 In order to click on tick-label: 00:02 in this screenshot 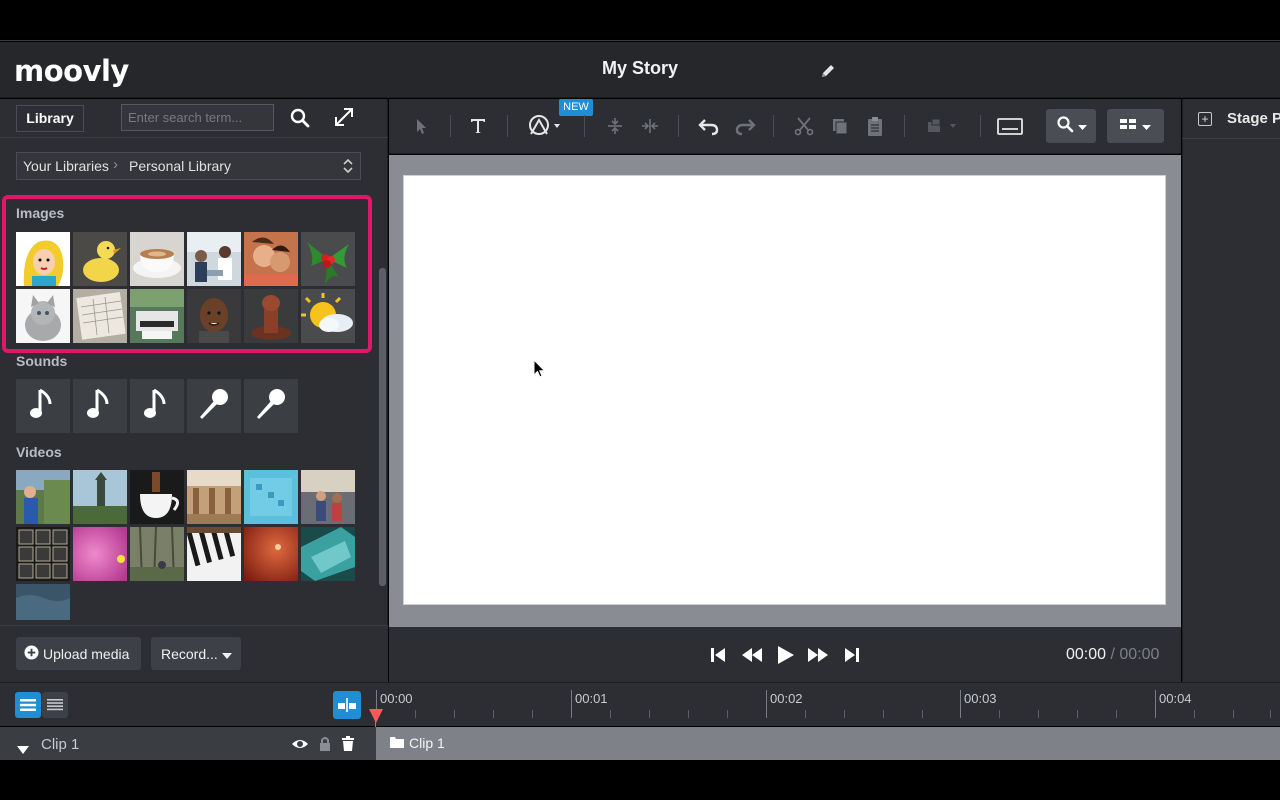, I will do `click(786, 698)`.